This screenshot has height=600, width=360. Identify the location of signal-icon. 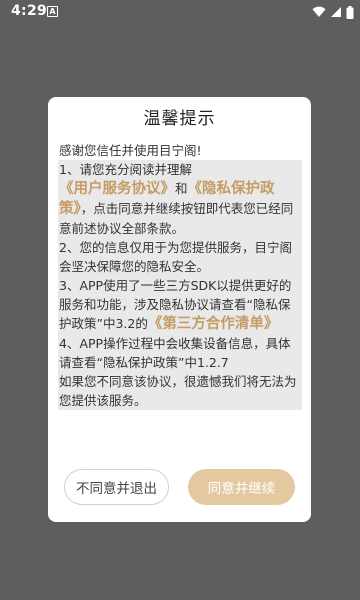
(336, 12).